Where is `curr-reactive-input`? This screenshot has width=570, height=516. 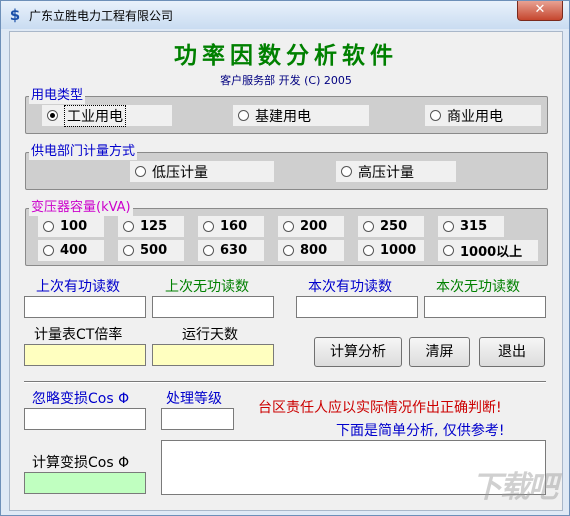 curr-reactive-input is located at coordinates (485, 307).